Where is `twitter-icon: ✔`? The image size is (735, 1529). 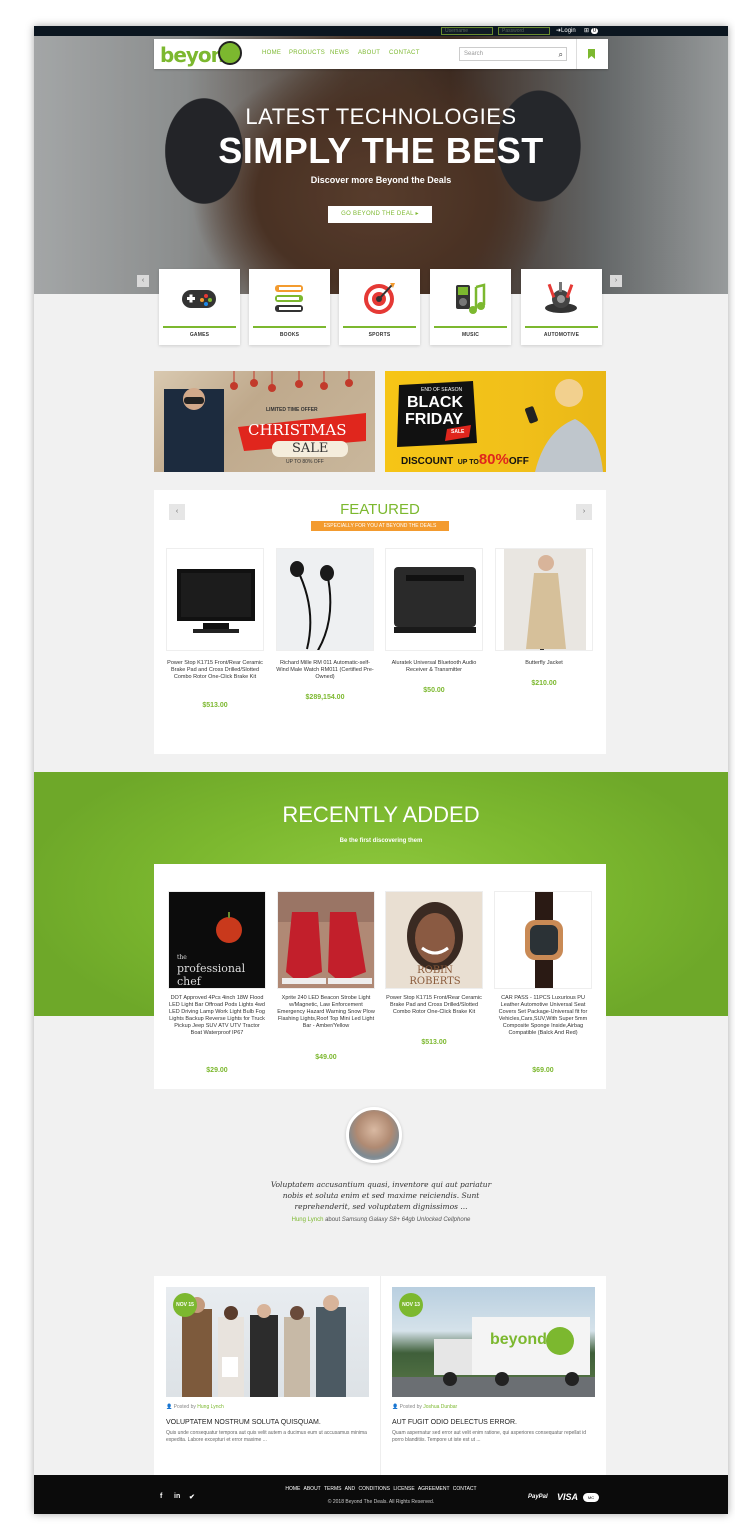 twitter-icon: ✔ is located at coordinates (192, 1497).